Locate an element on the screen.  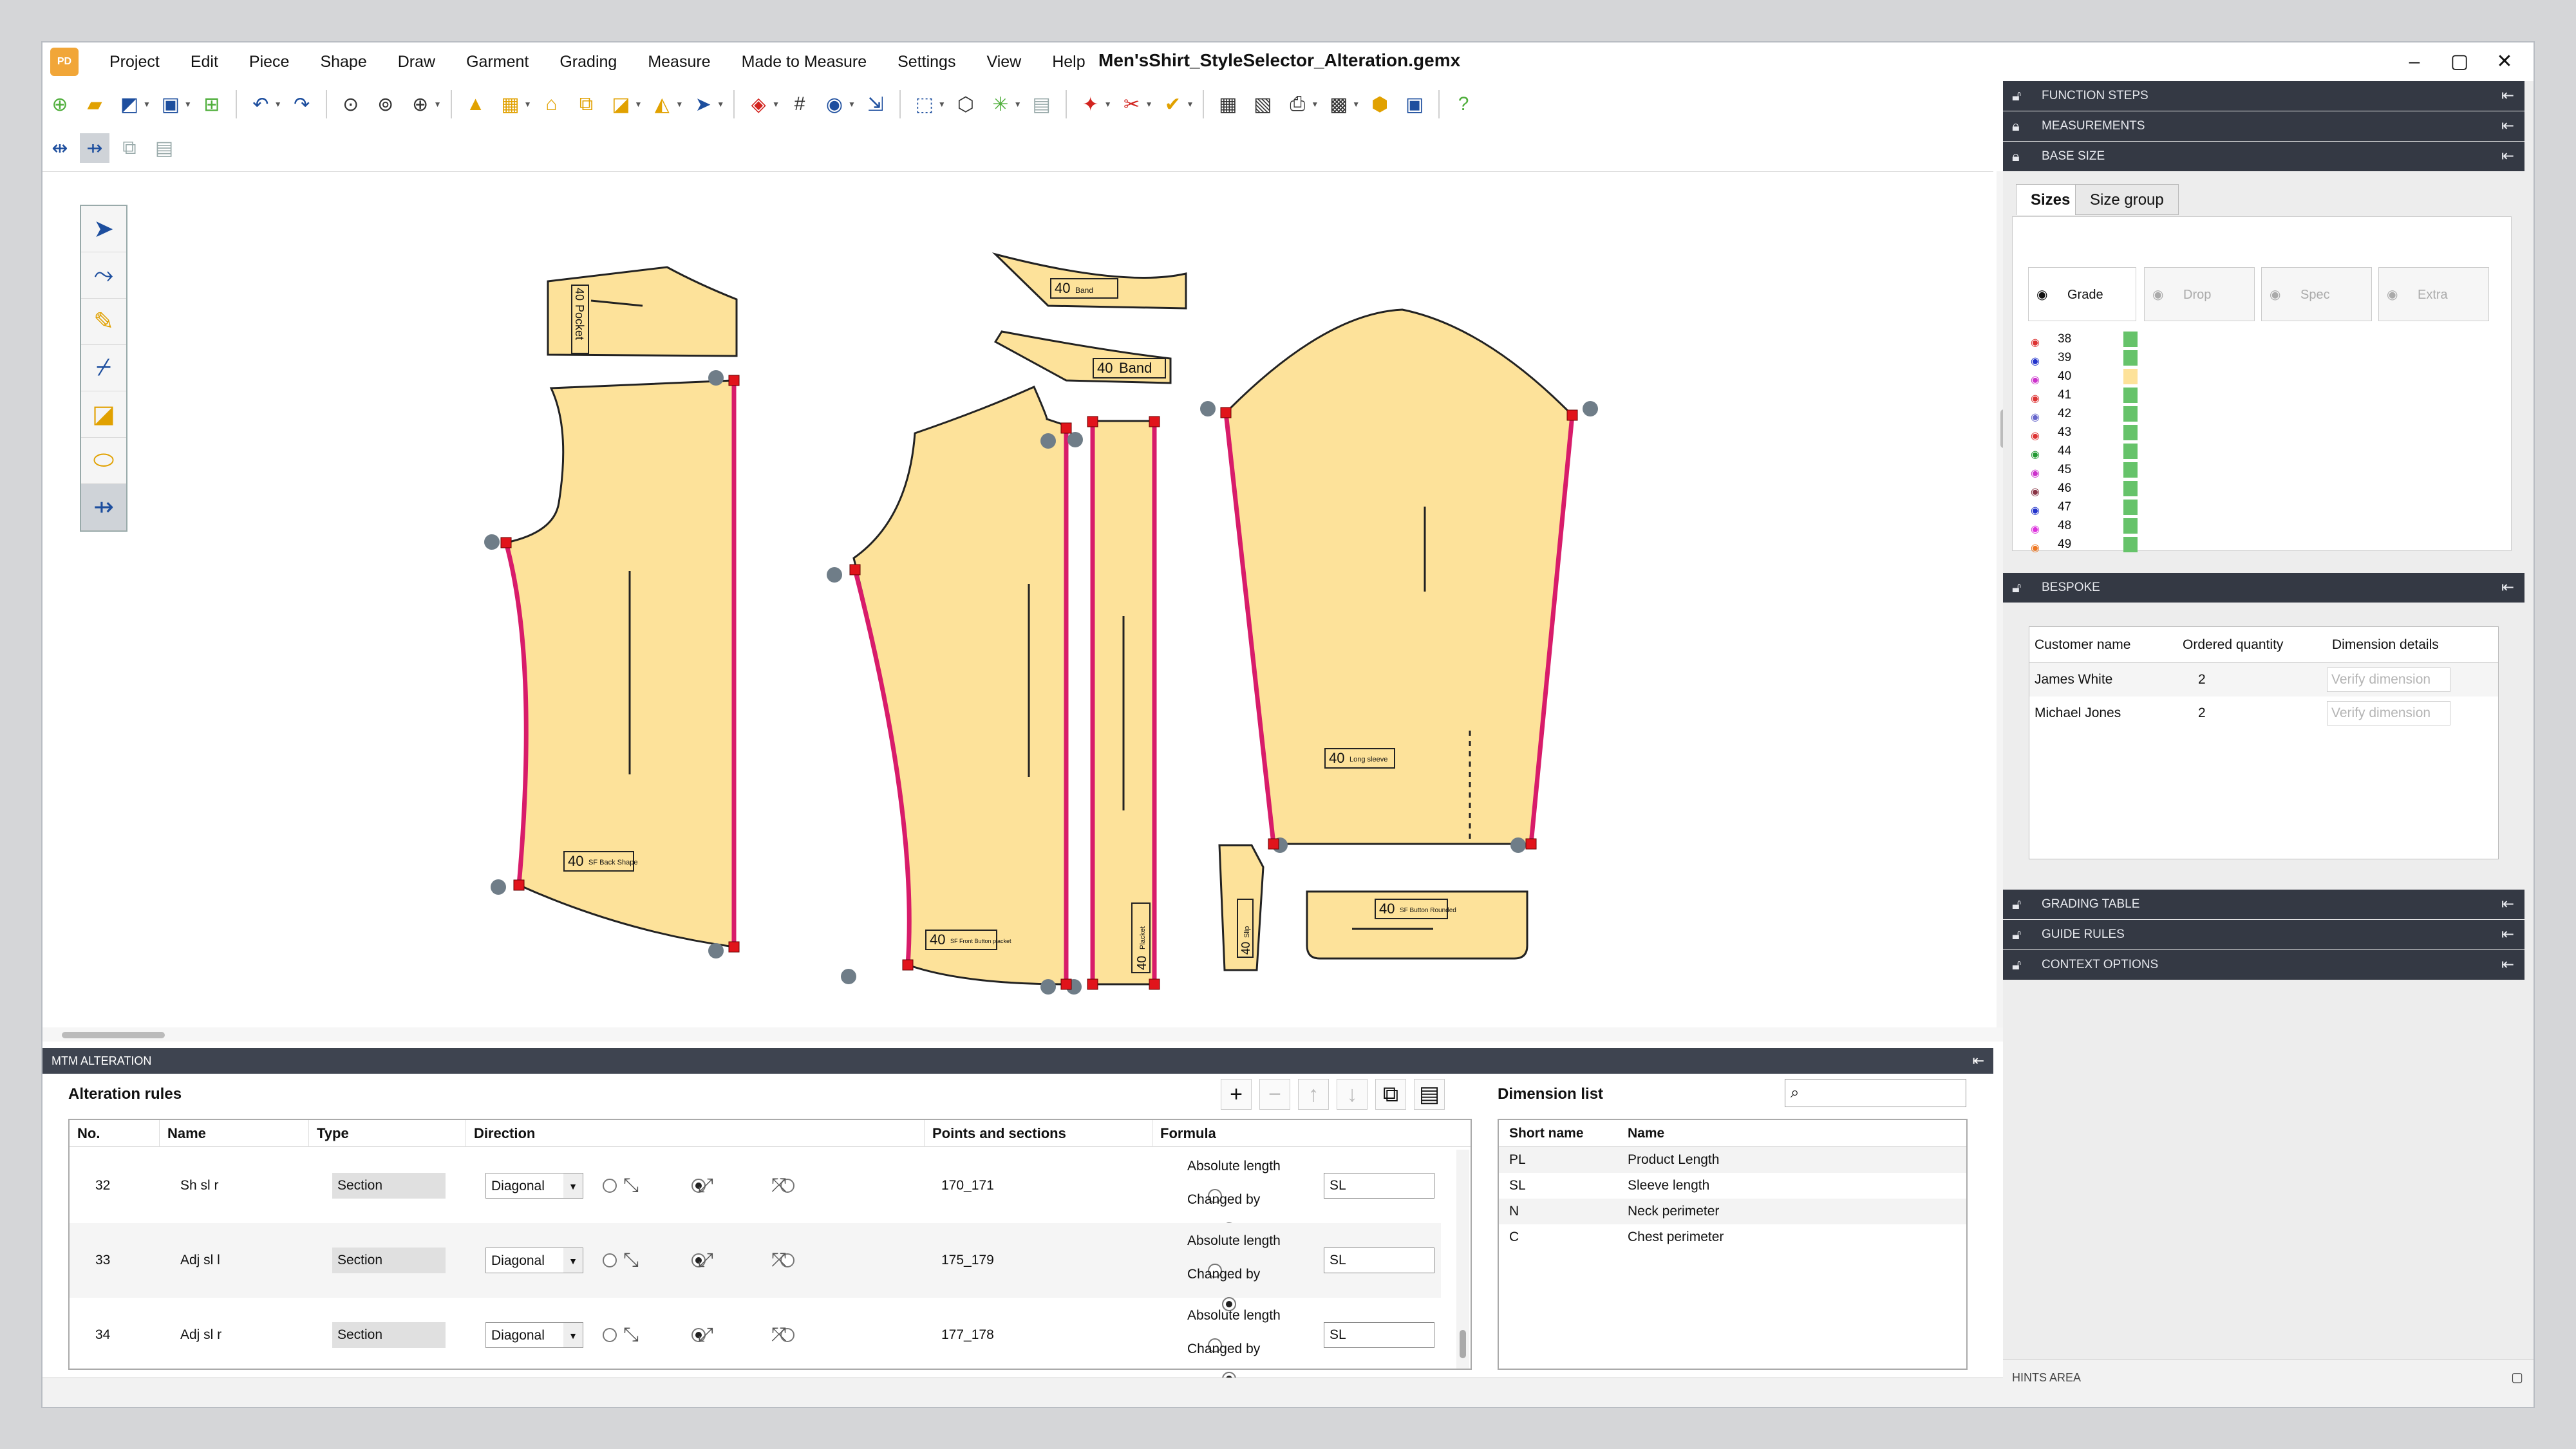
table-row: PL Product Length is located at coordinates (1732, 1160).